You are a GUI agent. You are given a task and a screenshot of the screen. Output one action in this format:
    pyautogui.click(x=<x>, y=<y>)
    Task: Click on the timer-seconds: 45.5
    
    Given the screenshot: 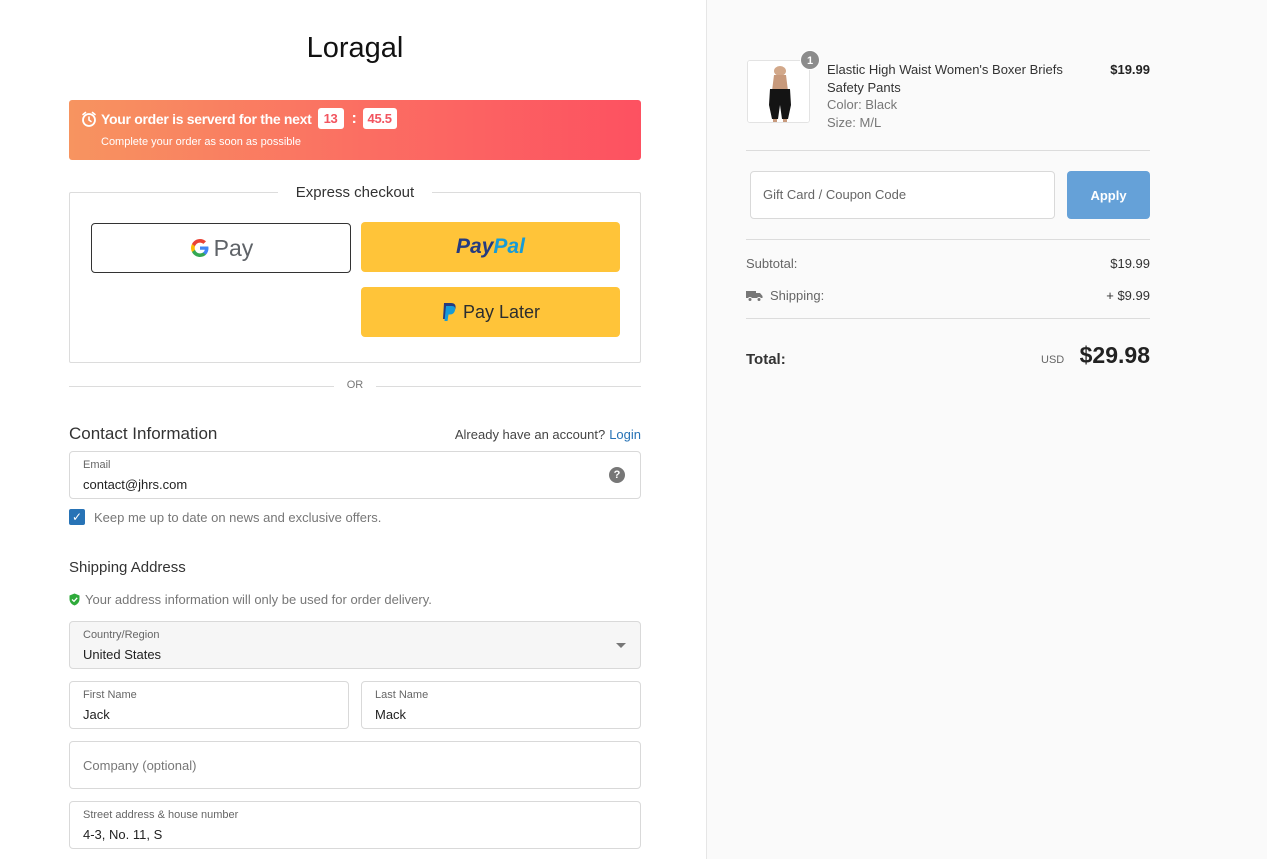 What is the action you would take?
    pyautogui.click(x=379, y=118)
    